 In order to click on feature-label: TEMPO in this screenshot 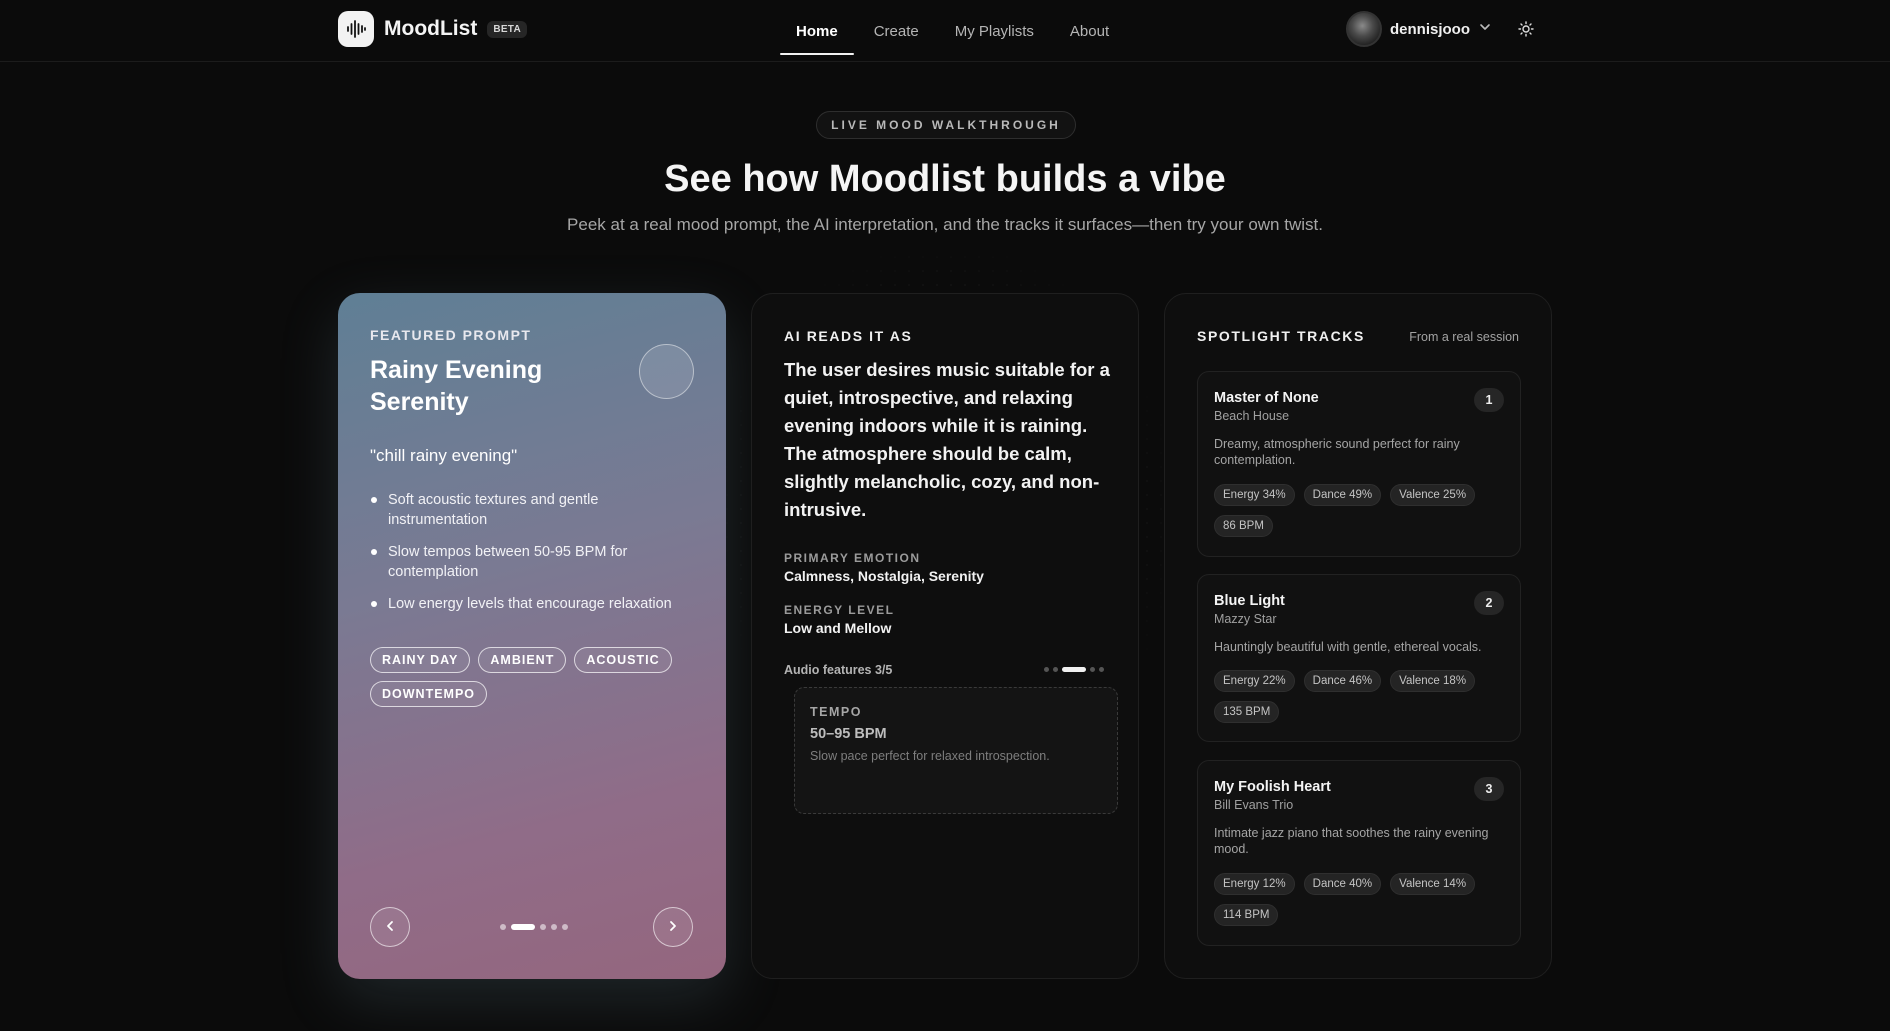, I will do `click(836, 712)`.